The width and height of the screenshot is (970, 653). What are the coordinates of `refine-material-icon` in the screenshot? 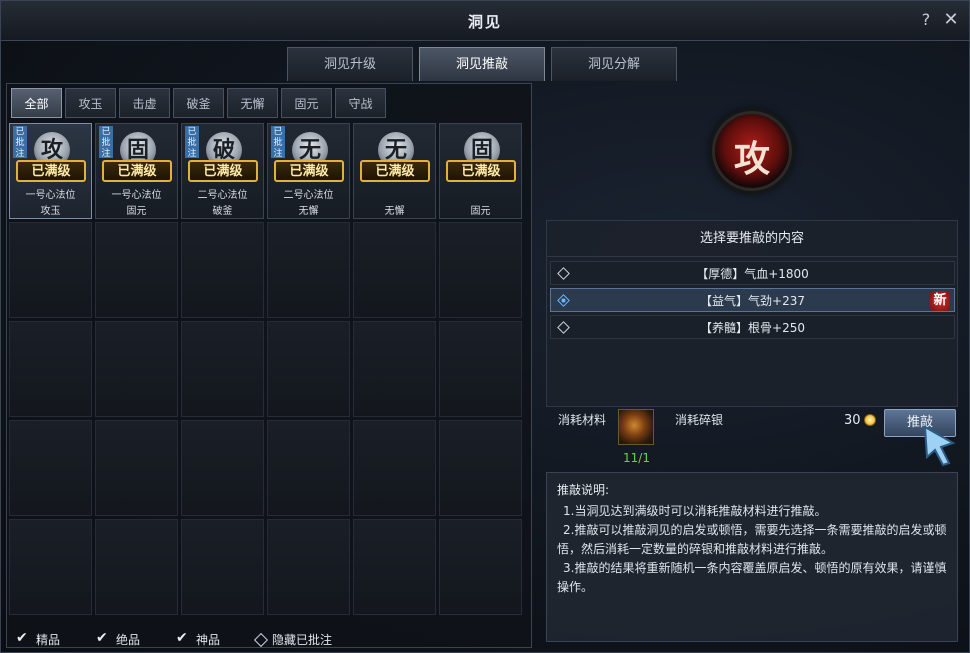 It's located at (636, 427).